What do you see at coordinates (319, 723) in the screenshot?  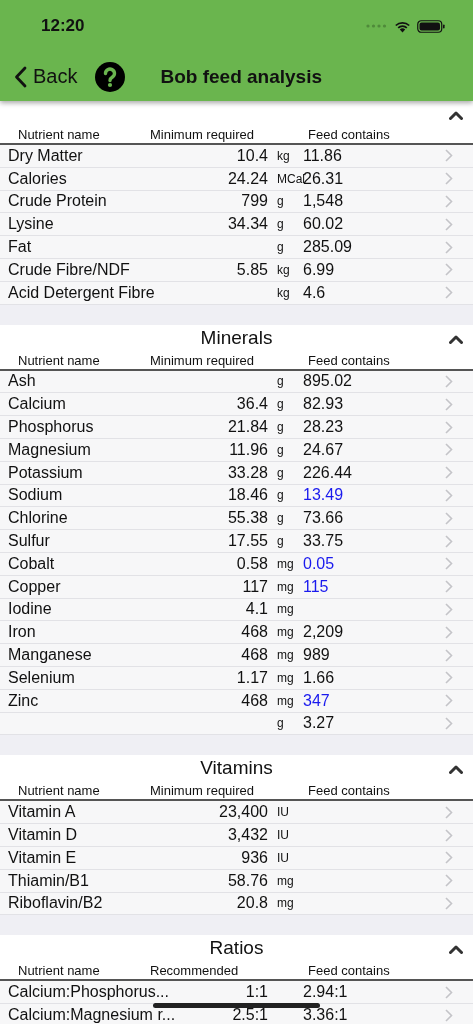 I see `feed-value: 3.27` at bounding box center [319, 723].